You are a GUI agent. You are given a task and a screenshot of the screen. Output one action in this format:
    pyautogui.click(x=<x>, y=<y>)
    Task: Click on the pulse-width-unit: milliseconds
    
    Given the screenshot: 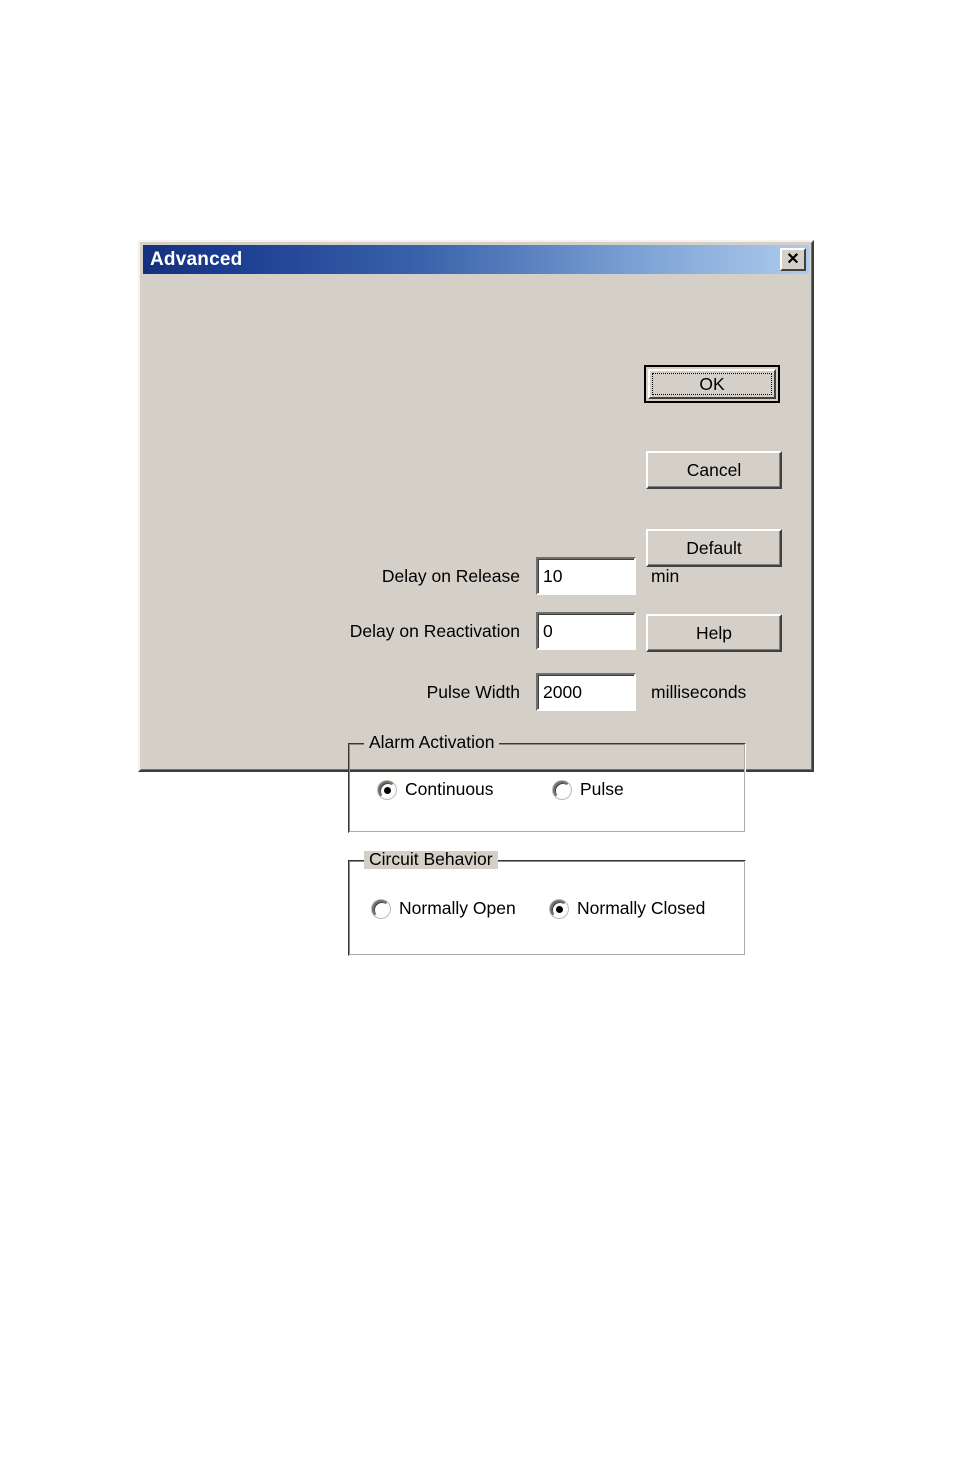 What is the action you would take?
    pyautogui.click(x=699, y=692)
    